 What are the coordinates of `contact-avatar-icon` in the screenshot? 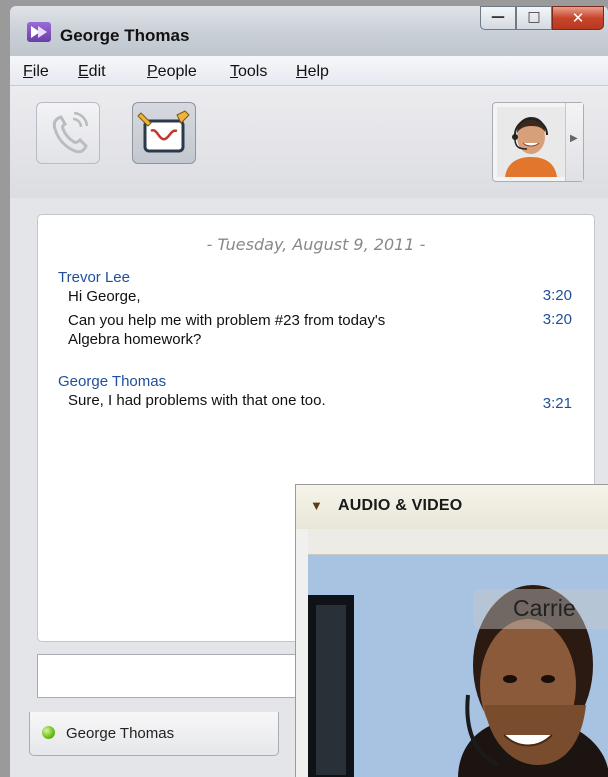 It's located at (531, 142).